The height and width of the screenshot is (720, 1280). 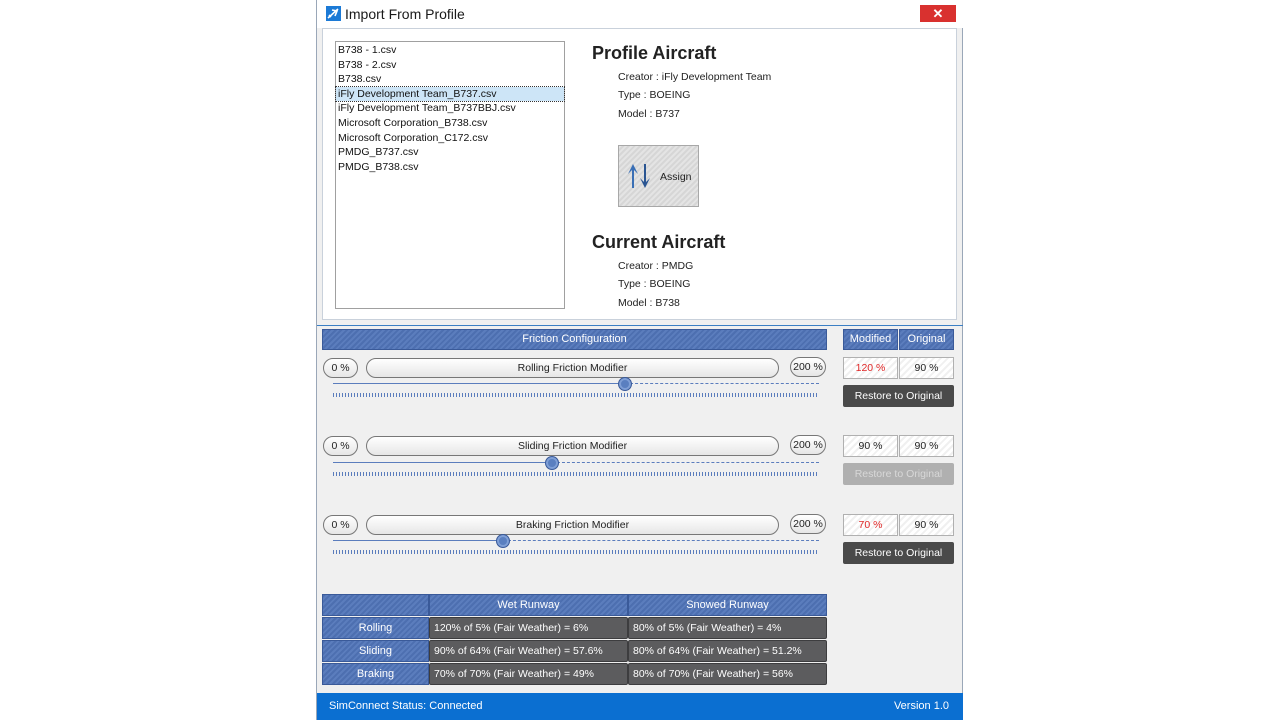 What do you see at coordinates (406, 706) in the screenshot?
I see `simconnect-status: SimConnect Status: Connected` at bounding box center [406, 706].